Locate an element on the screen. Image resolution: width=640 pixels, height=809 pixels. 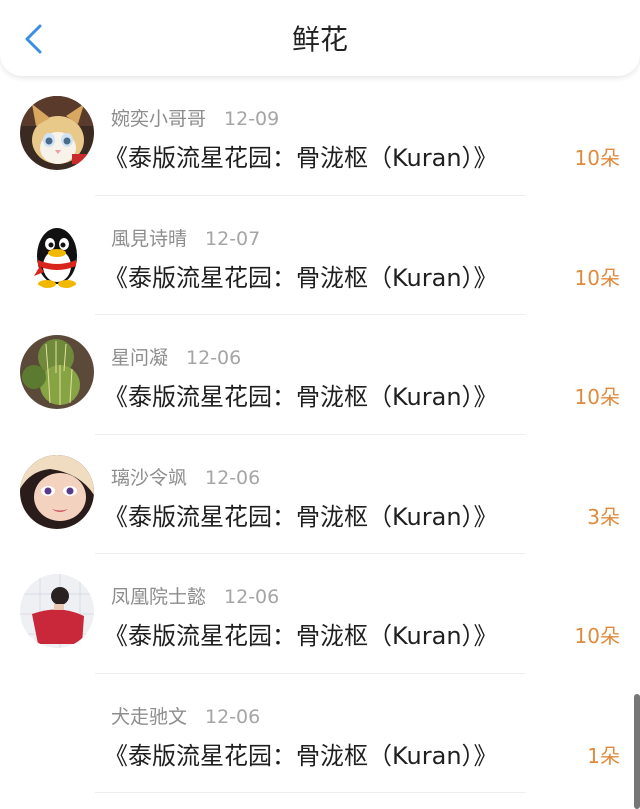
user-name: 婉奕小哥哥 is located at coordinates (158, 119).